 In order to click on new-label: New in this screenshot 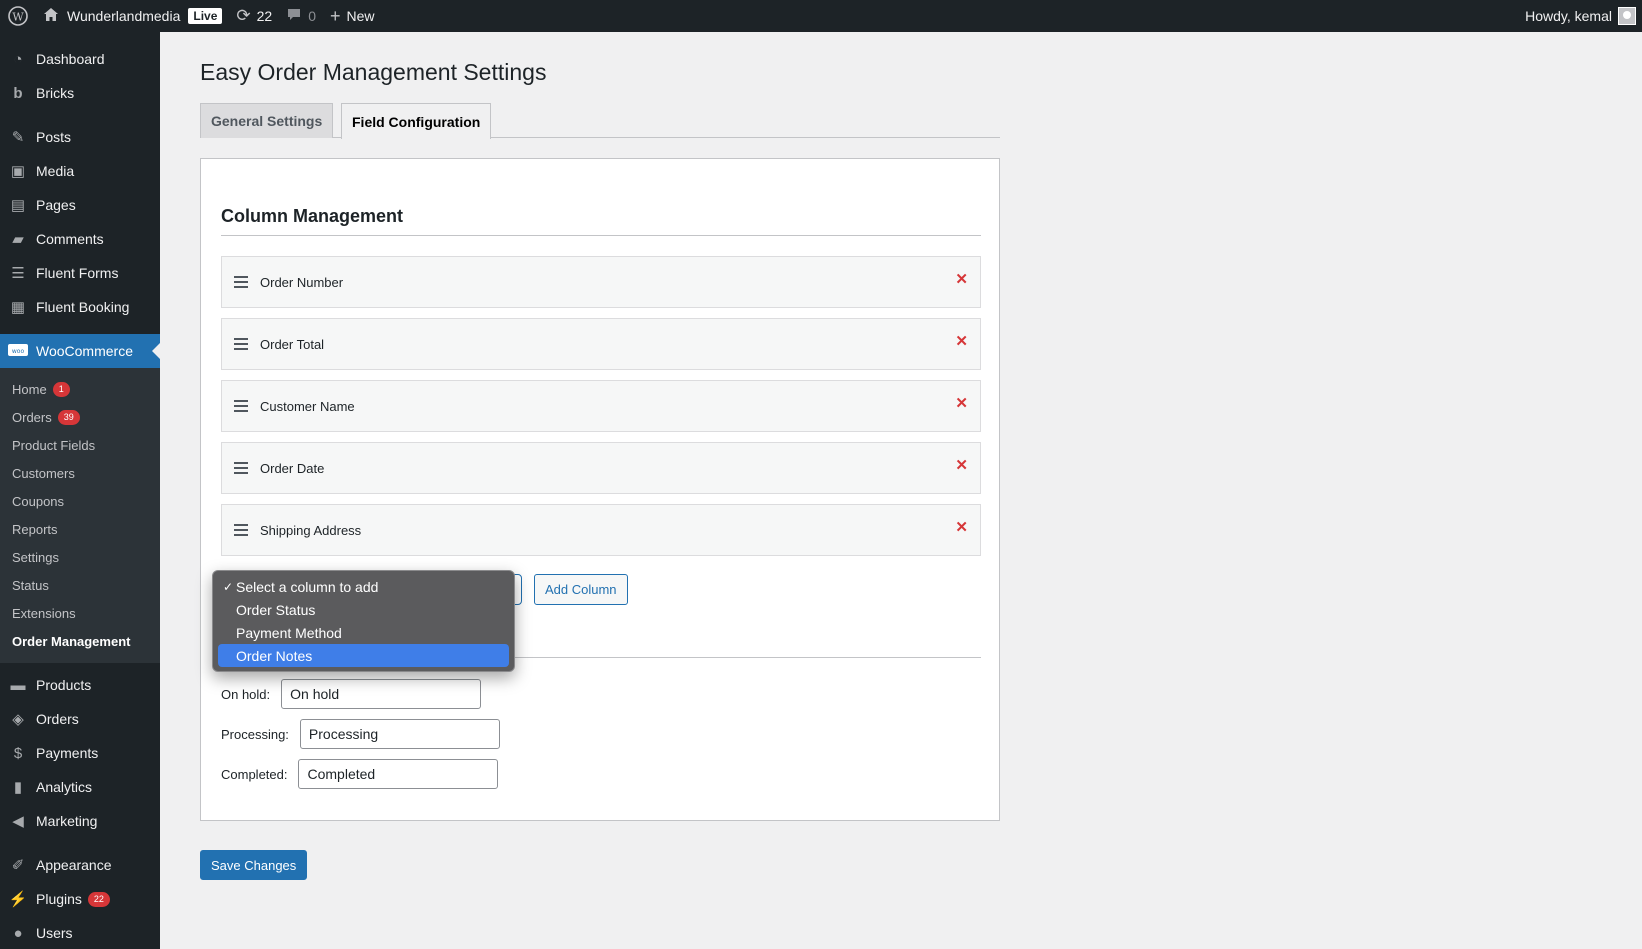, I will do `click(360, 16)`.